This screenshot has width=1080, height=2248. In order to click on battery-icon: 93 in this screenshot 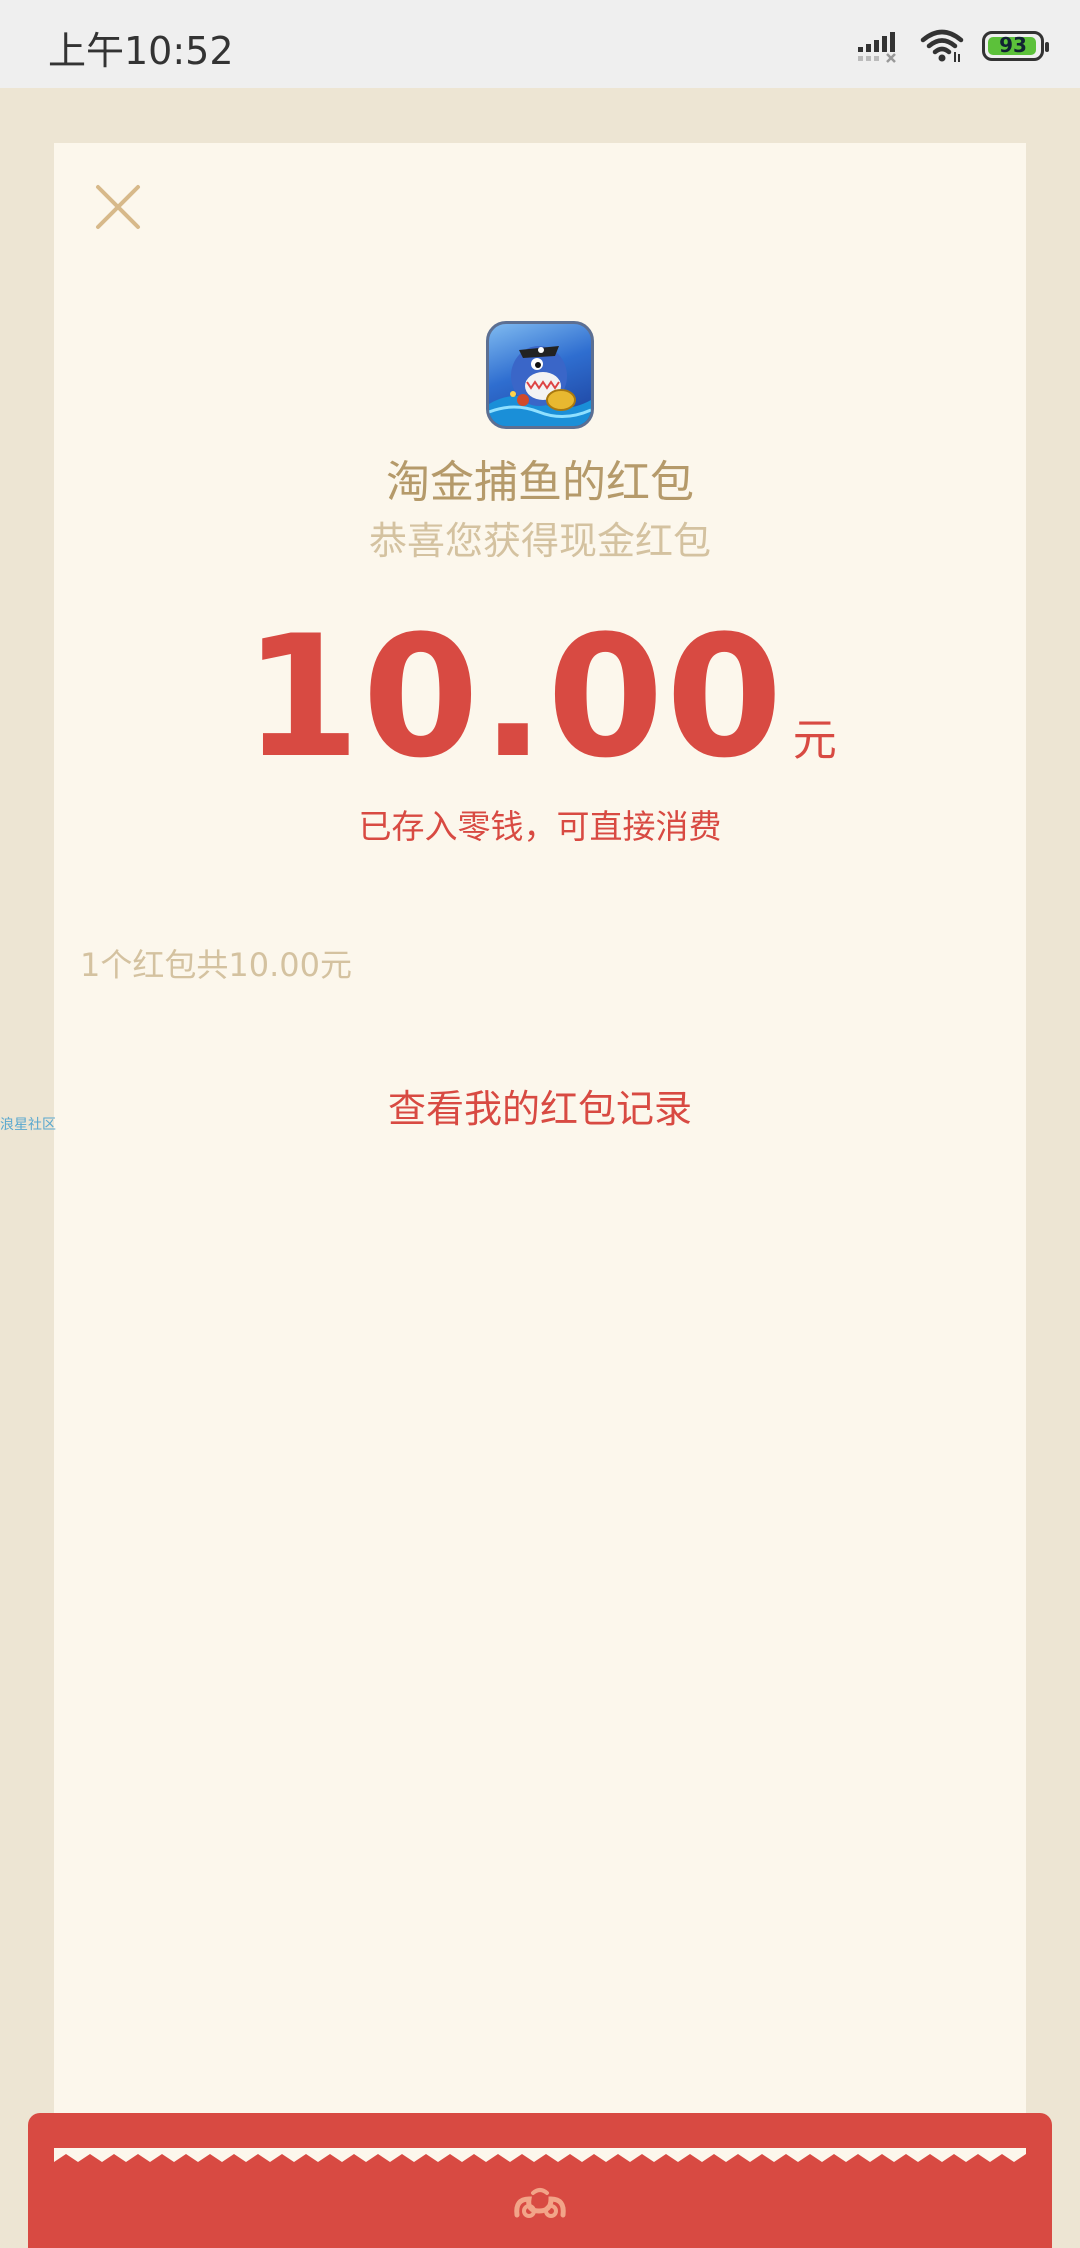, I will do `click(1015, 46)`.